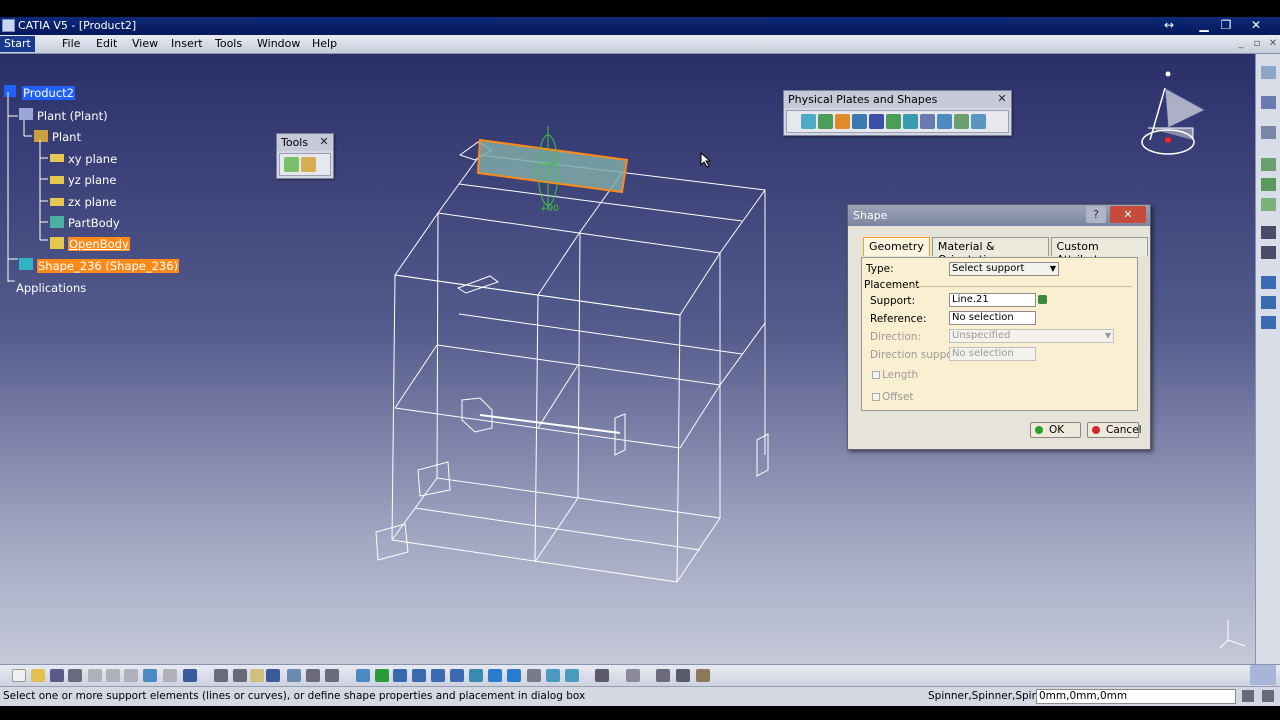 Image resolution: width=1280 pixels, height=720 pixels. Describe the element at coordinates (324, 43) in the screenshot. I see `menu-help: Help` at that location.